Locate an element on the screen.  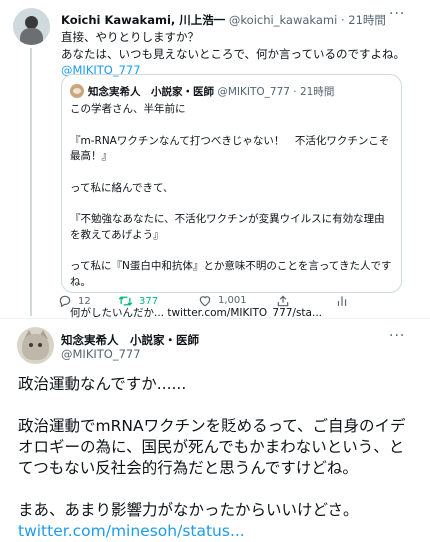
avatar-body is located at coordinates (31, 36).